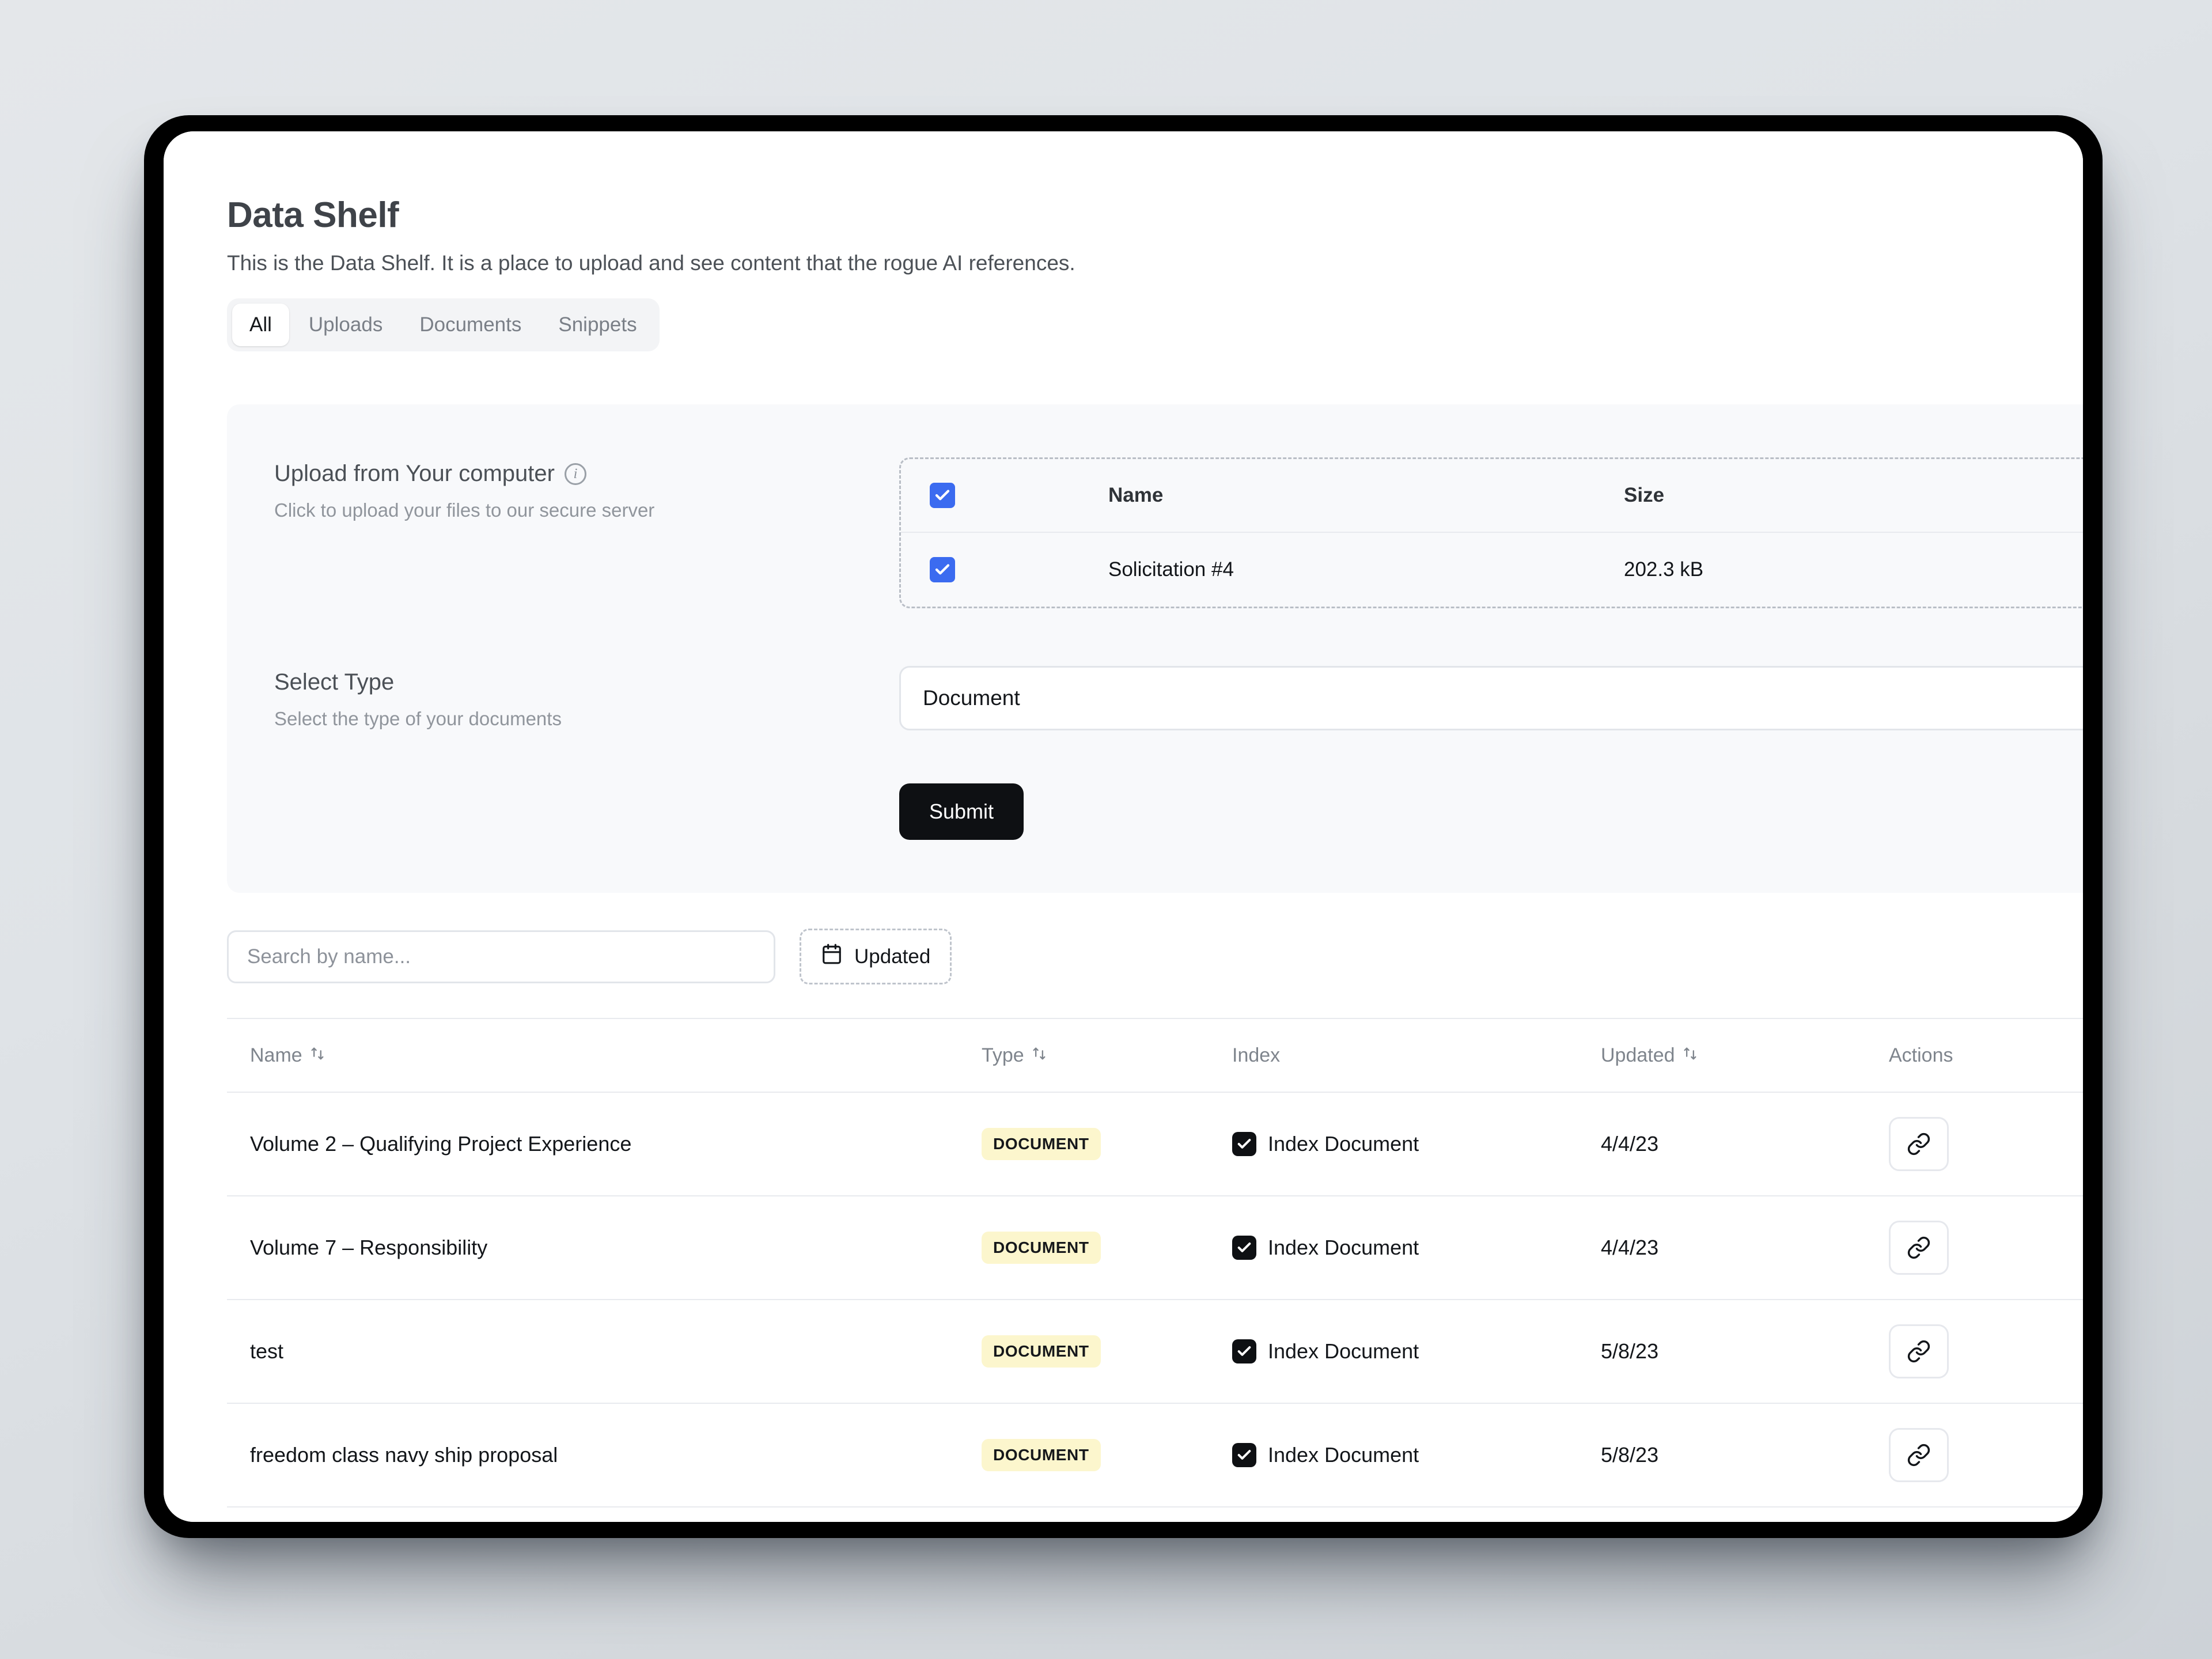 The width and height of the screenshot is (2212, 1659). I want to click on submit-button-wrap: Submit, so click(961, 811).